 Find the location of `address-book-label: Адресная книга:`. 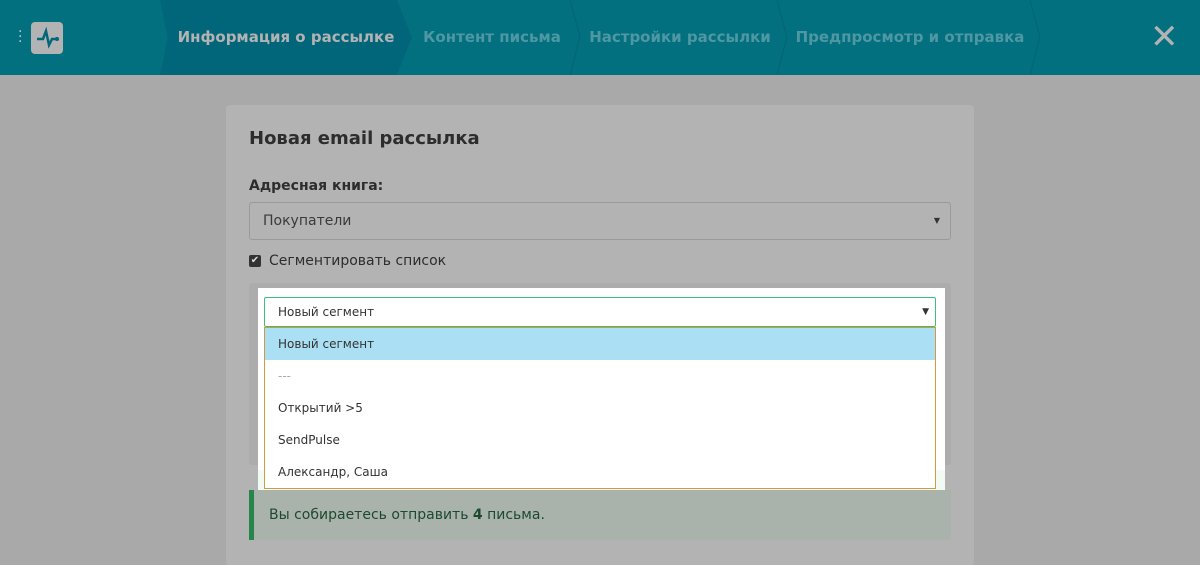

address-book-label: Адресная книга: is located at coordinates (316, 186).